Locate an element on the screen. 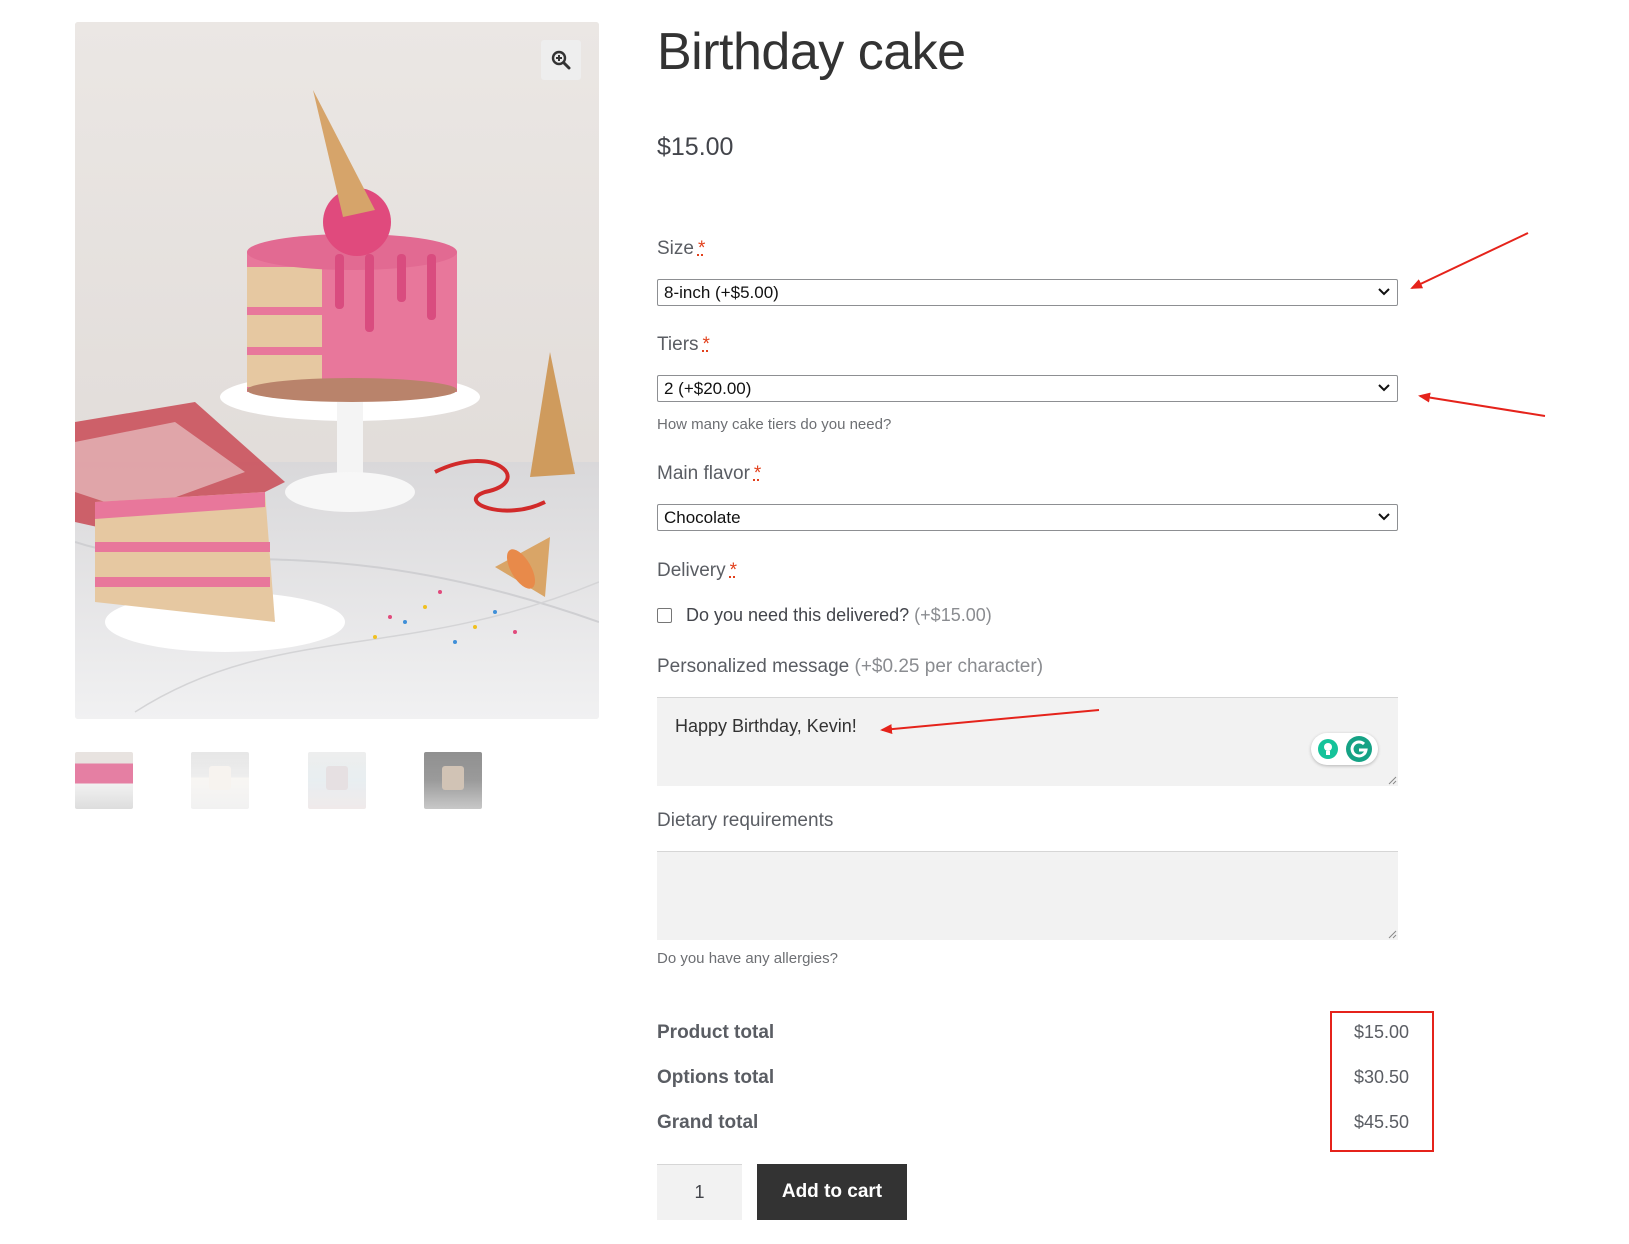 This screenshot has width=1629, height=1244. totals-highlight-box is located at coordinates (1382, 1081).